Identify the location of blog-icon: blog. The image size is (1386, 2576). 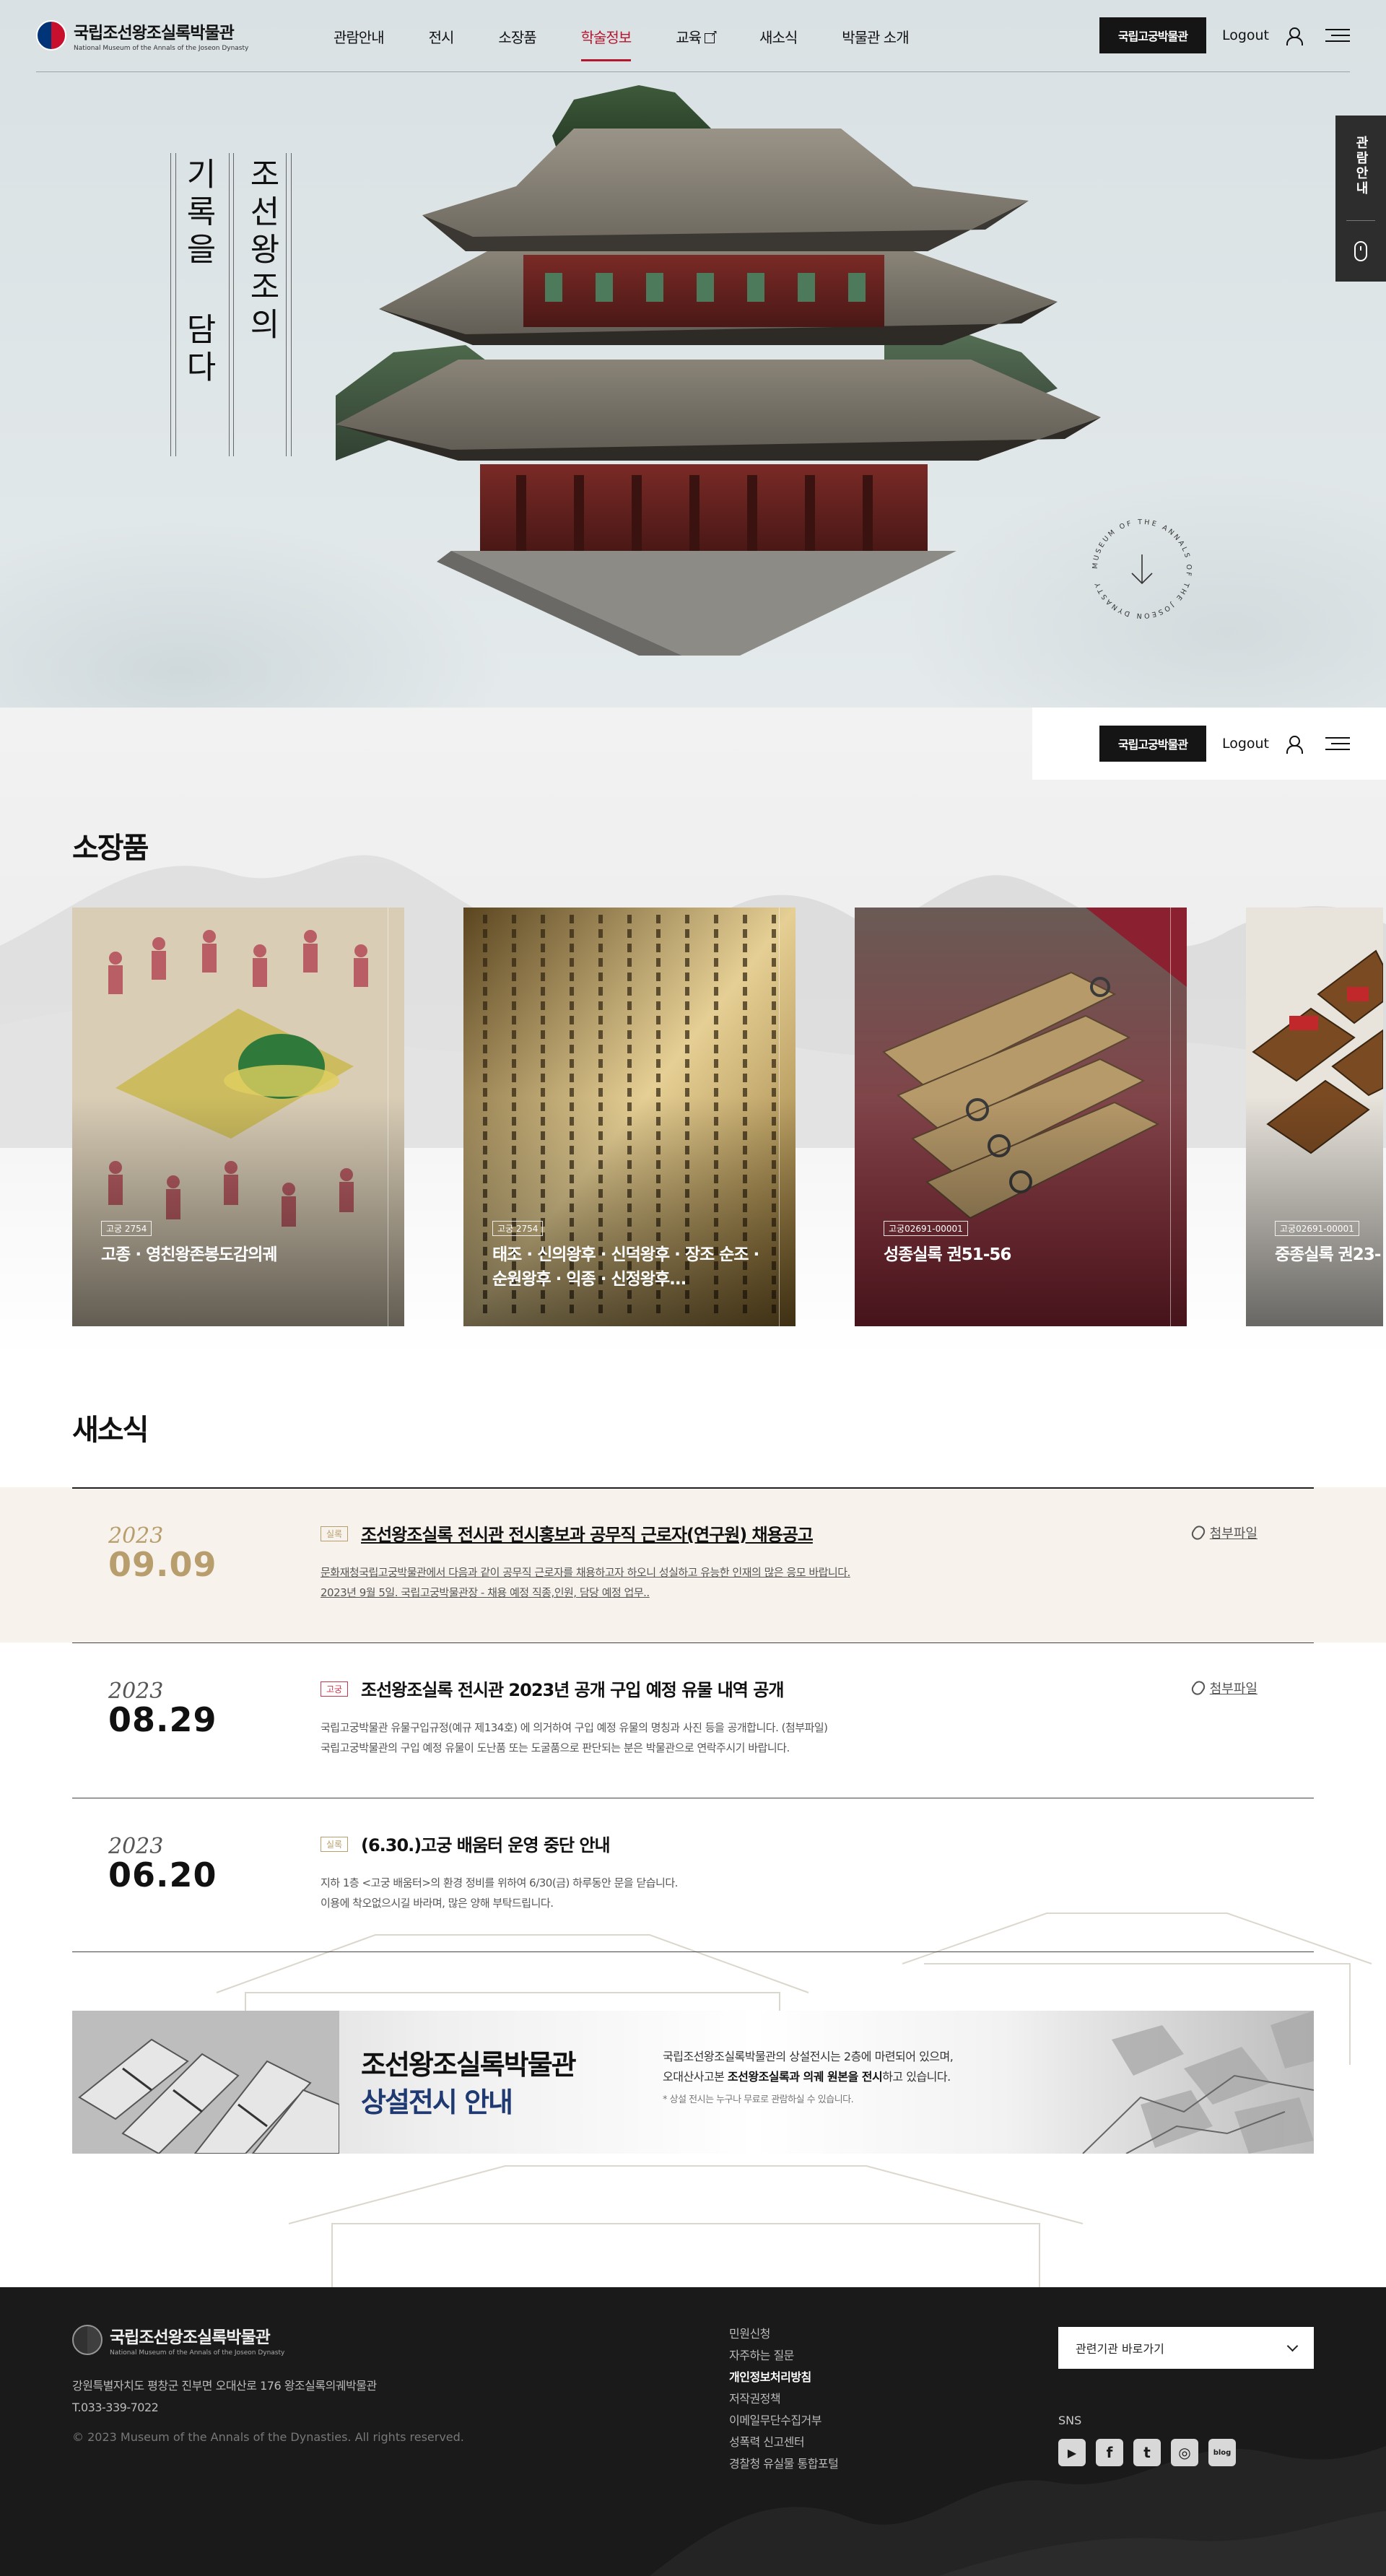
(1222, 2452).